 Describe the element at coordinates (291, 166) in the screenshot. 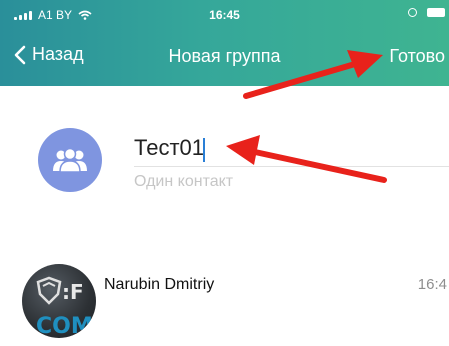

I see `input-underline` at that location.